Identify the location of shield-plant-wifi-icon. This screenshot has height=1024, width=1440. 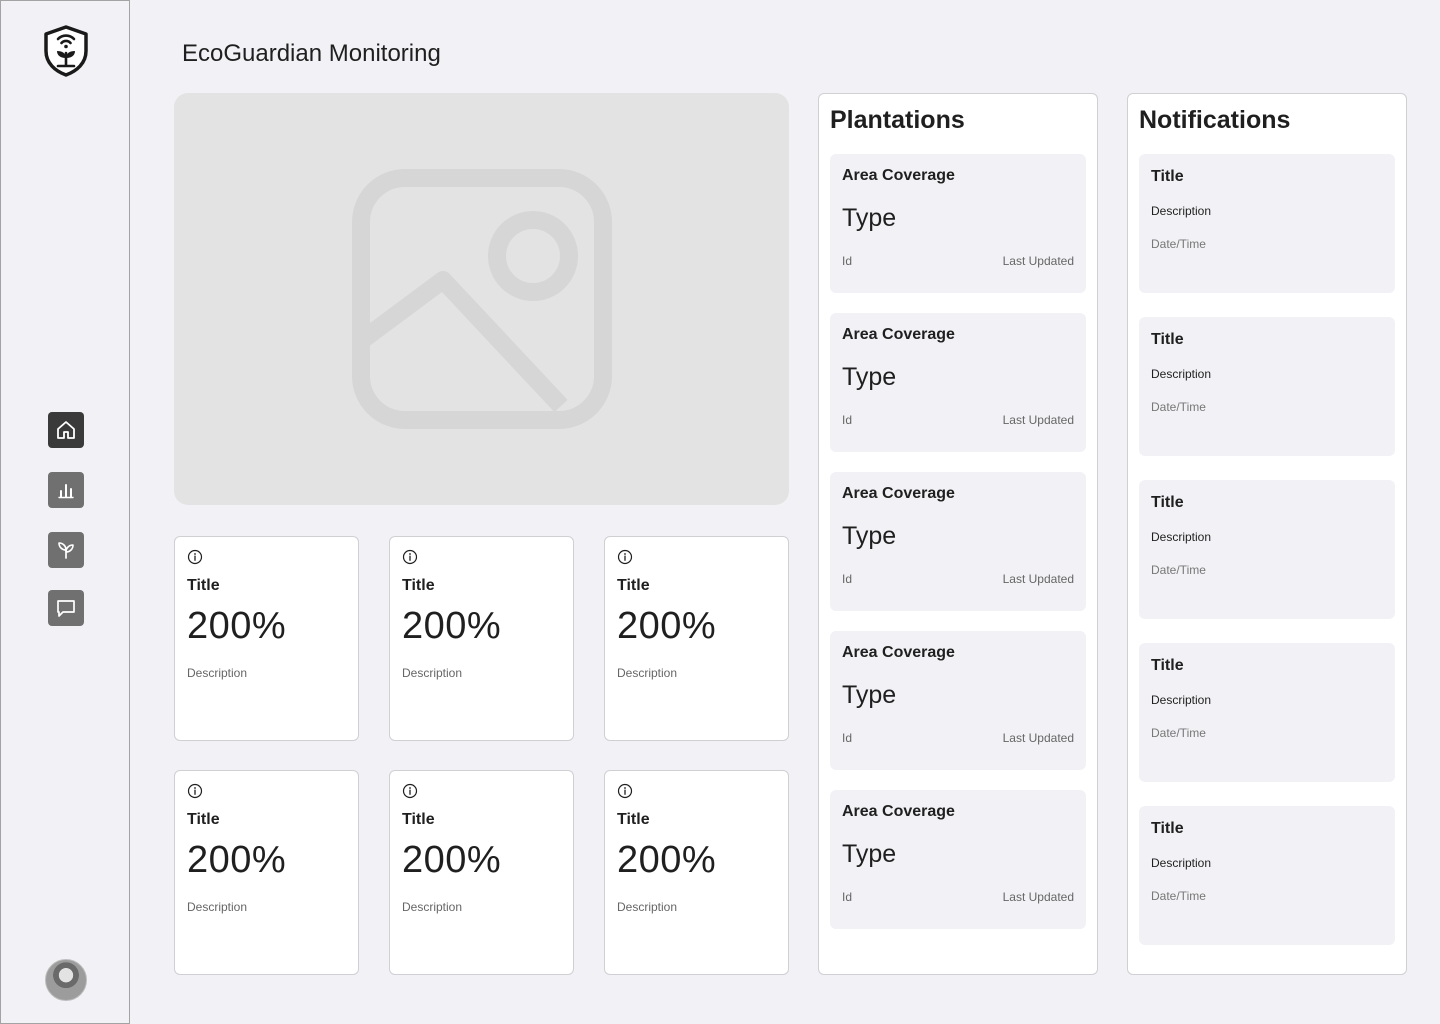
(66, 51).